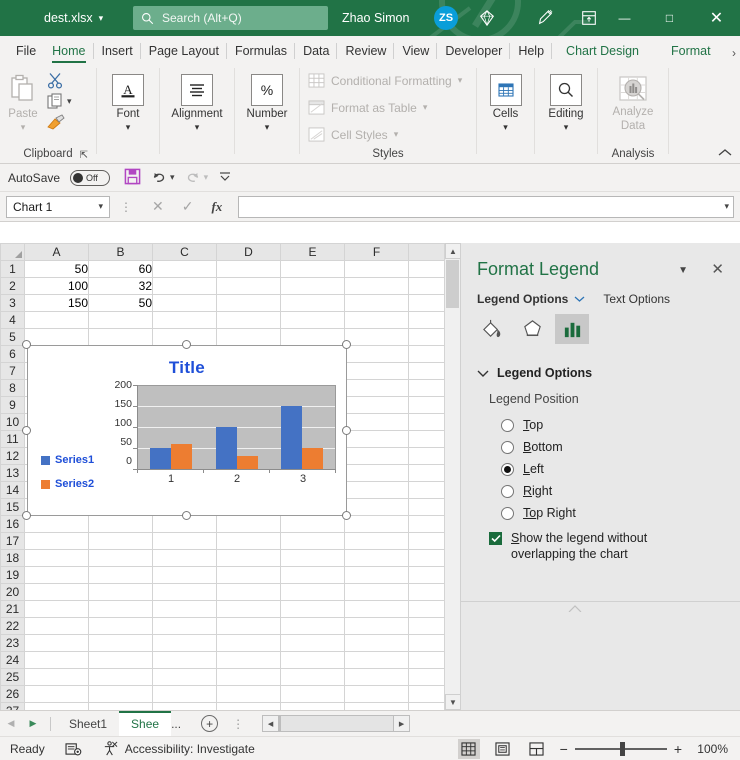  What do you see at coordinates (602, 51) in the screenshot?
I see `ribbon-tab-chart-design: Chart Design` at bounding box center [602, 51].